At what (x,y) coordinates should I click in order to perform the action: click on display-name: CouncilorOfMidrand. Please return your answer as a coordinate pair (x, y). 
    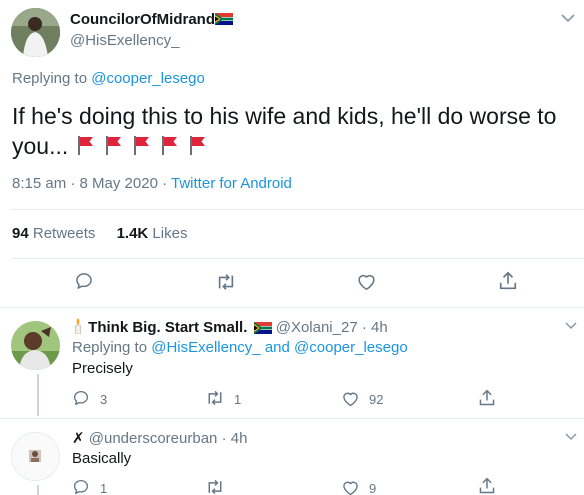
    Looking at the image, I should click on (142, 19).